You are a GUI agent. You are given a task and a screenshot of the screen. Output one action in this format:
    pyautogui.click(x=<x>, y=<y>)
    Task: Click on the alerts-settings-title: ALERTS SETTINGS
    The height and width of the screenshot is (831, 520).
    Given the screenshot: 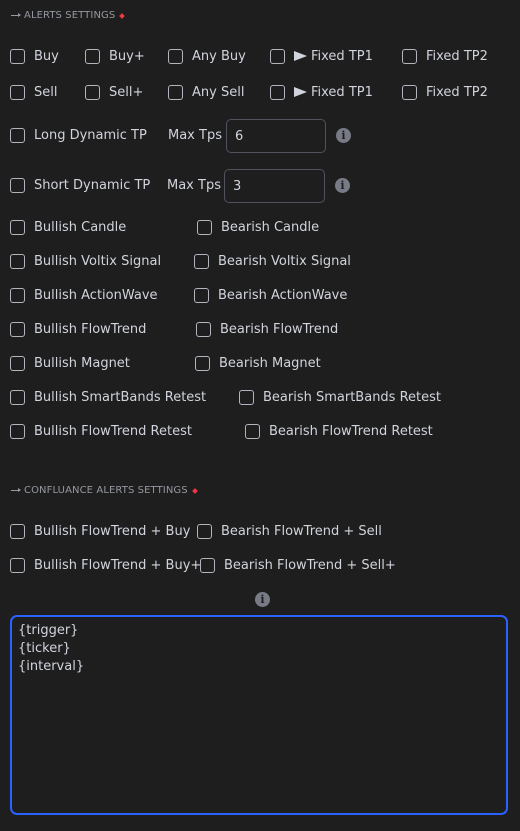 What is the action you would take?
    pyautogui.click(x=70, y=15)
    